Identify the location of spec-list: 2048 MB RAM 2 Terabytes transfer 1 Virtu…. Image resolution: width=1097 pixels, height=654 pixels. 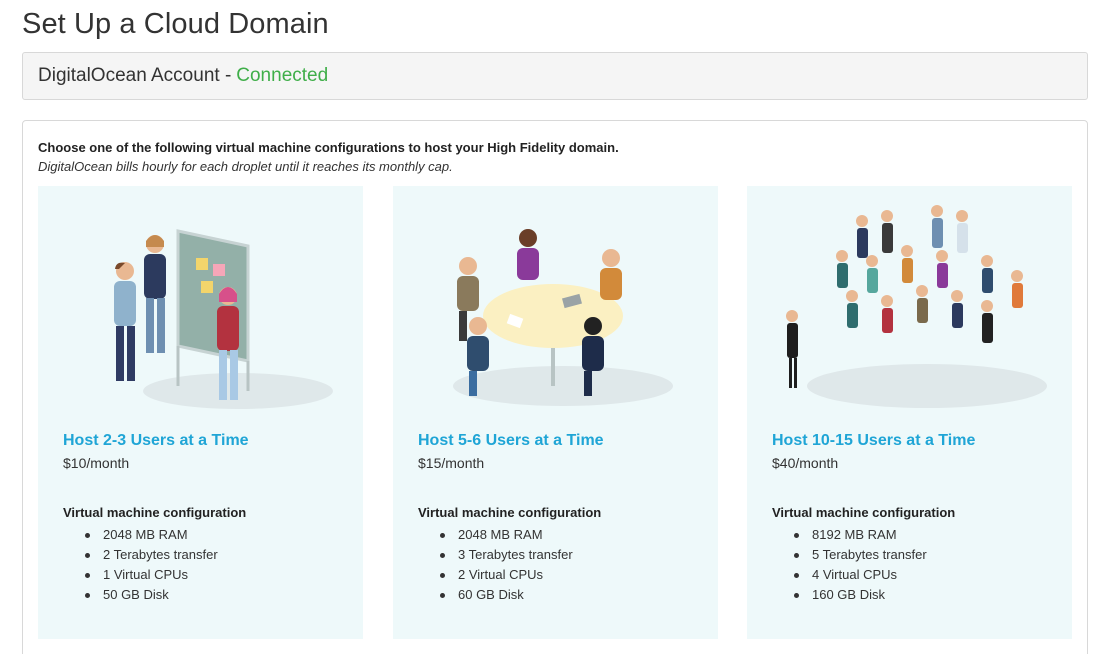
(150, 565).